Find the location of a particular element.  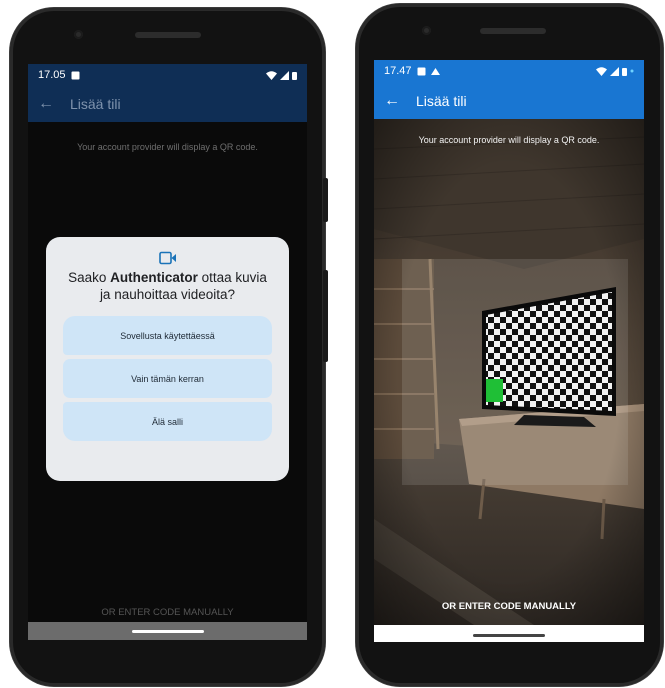

notification-dot-icon is located at coordinates (632, 71).